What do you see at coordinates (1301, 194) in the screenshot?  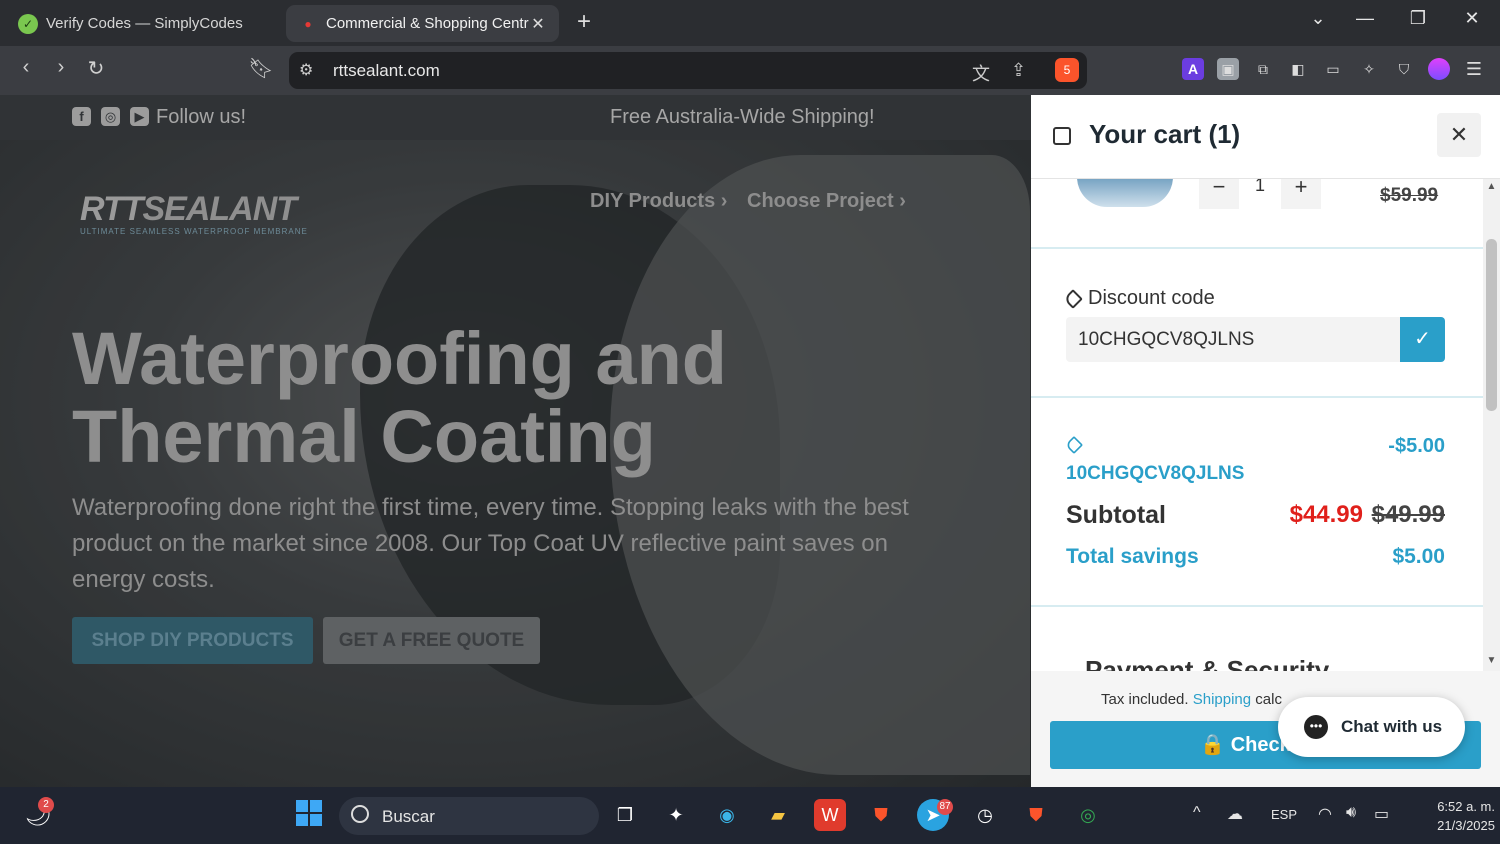 I see `quantity-increase-button: +` at bounding box center [1301, 194].